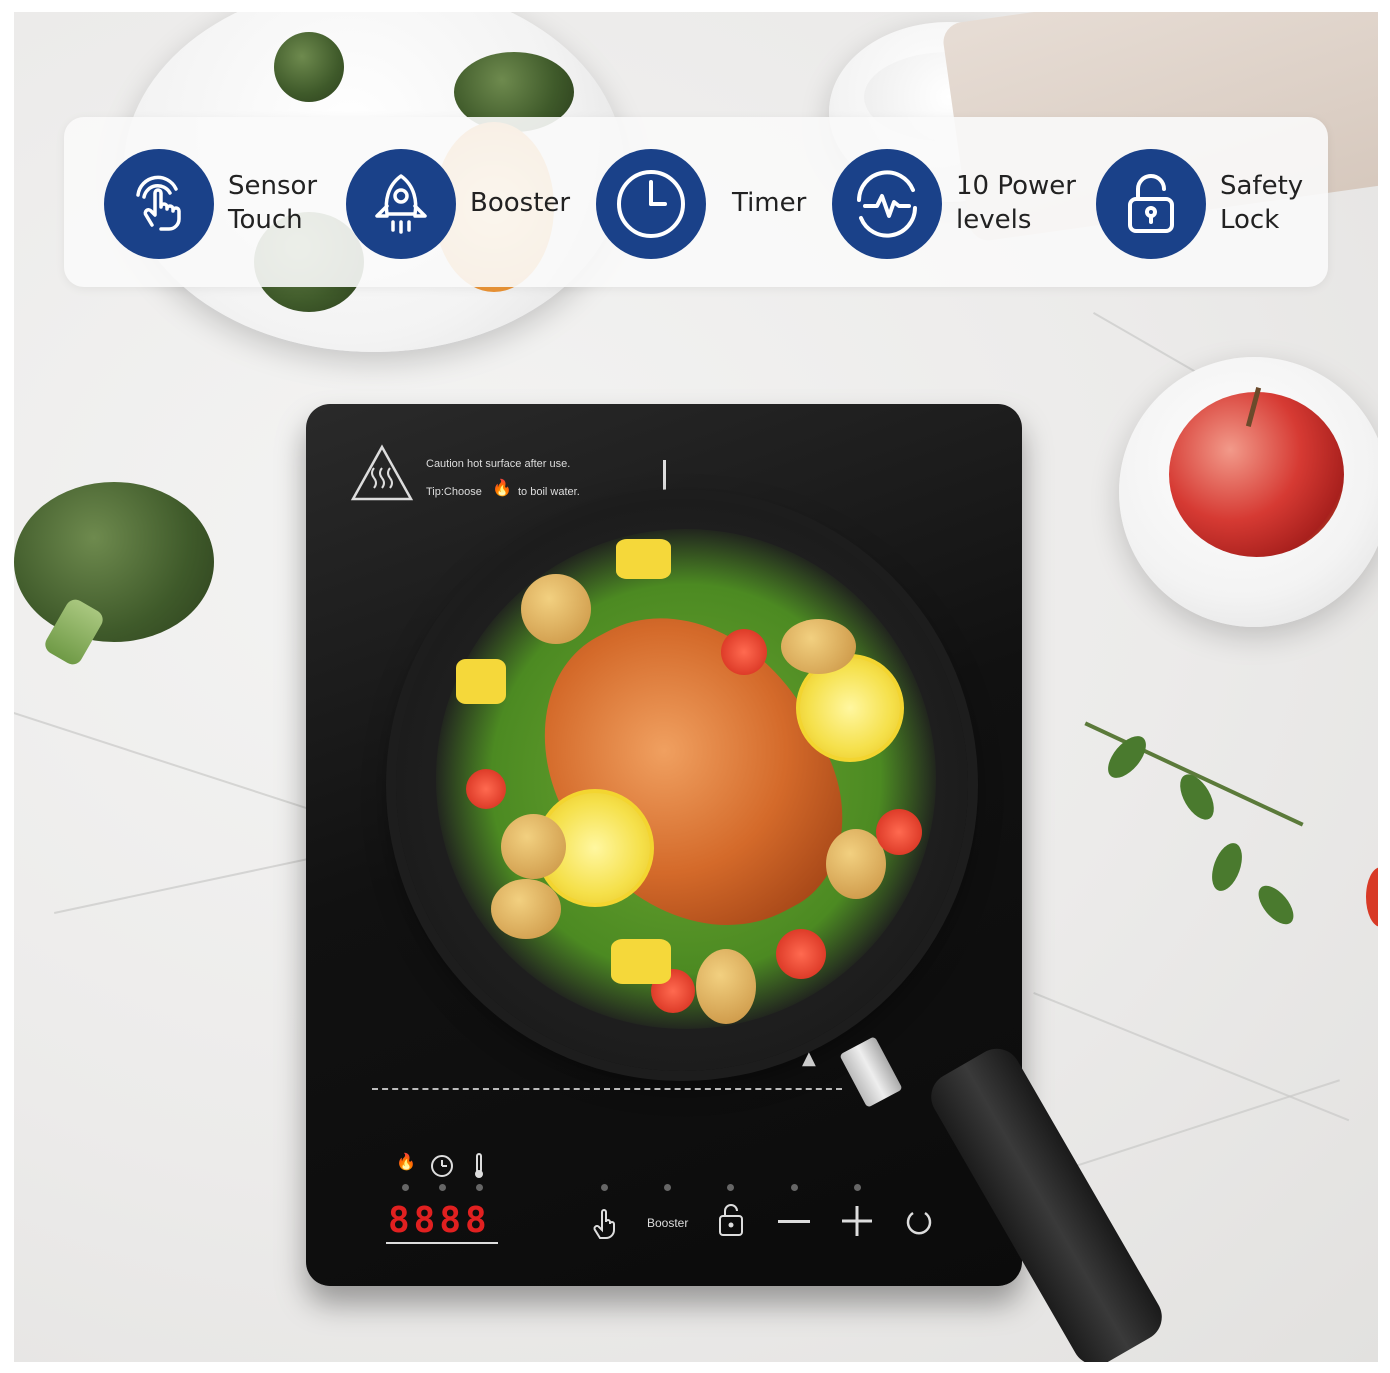 The image size is (1390, 1373). What do you see at coordinates (794, 1221) in the screenshot?
I see `minus-button` at bounding box center [794, 1221].